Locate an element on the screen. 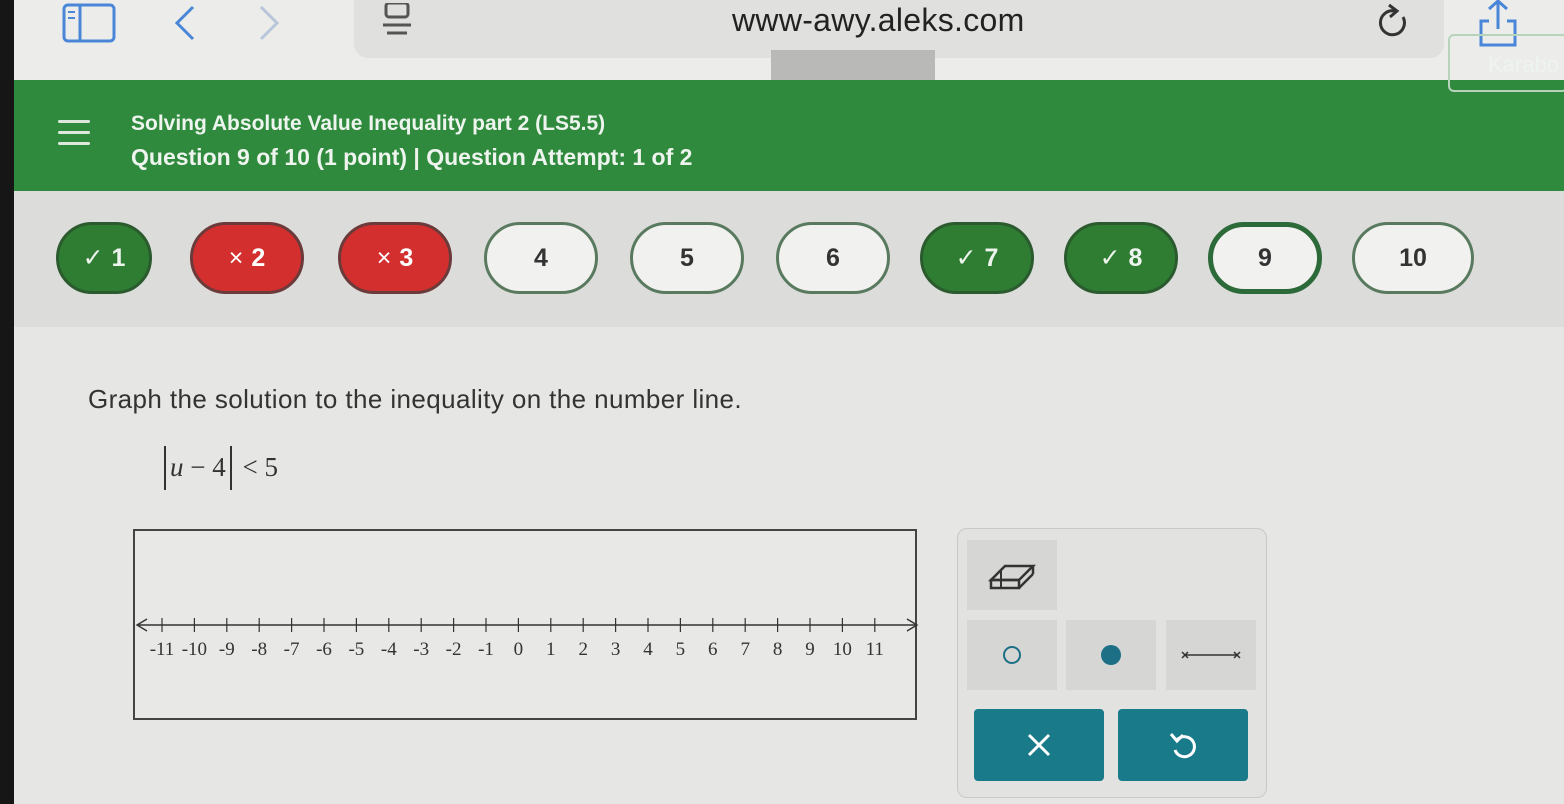  tick-label: 2 is located at coordinates (583, 649).